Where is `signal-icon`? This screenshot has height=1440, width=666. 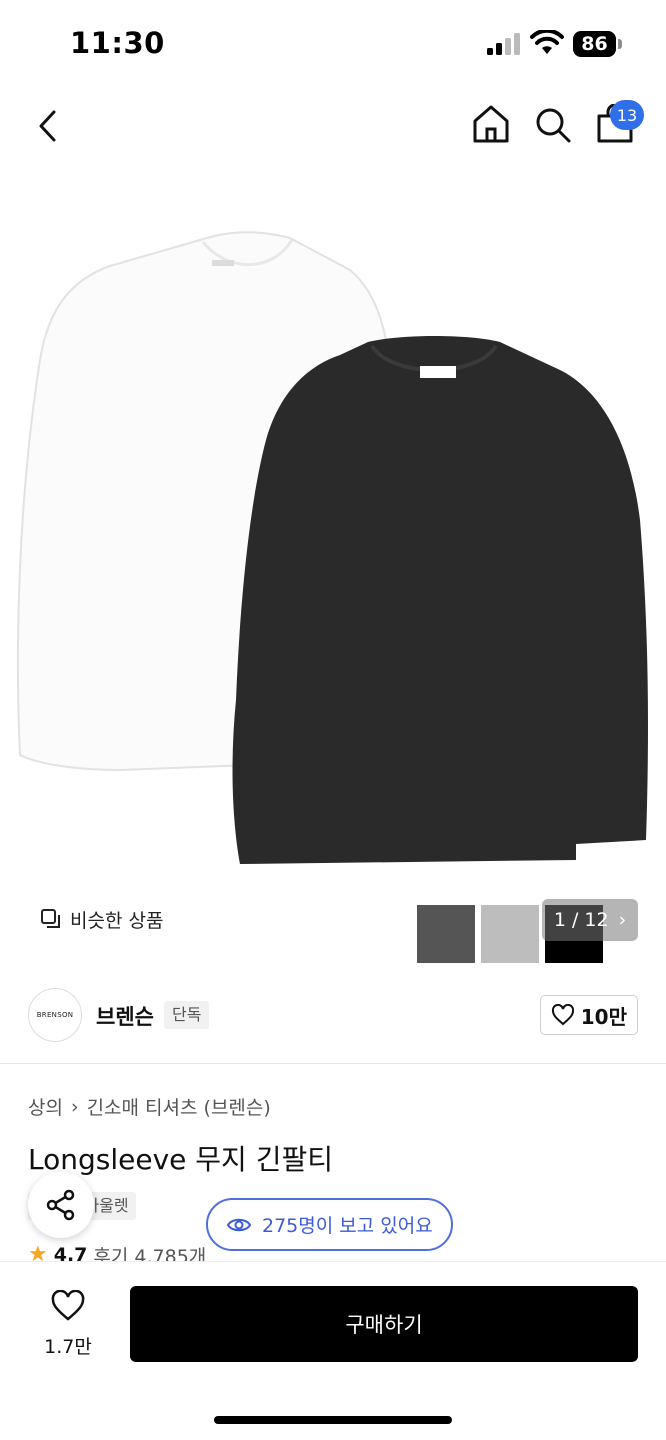
signal-icon is located at coordinates (503, 44).